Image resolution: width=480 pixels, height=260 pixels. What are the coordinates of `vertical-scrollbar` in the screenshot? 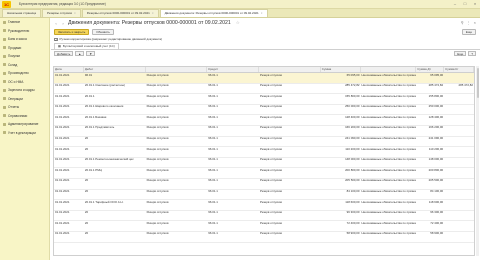 It's located at (477, 161).